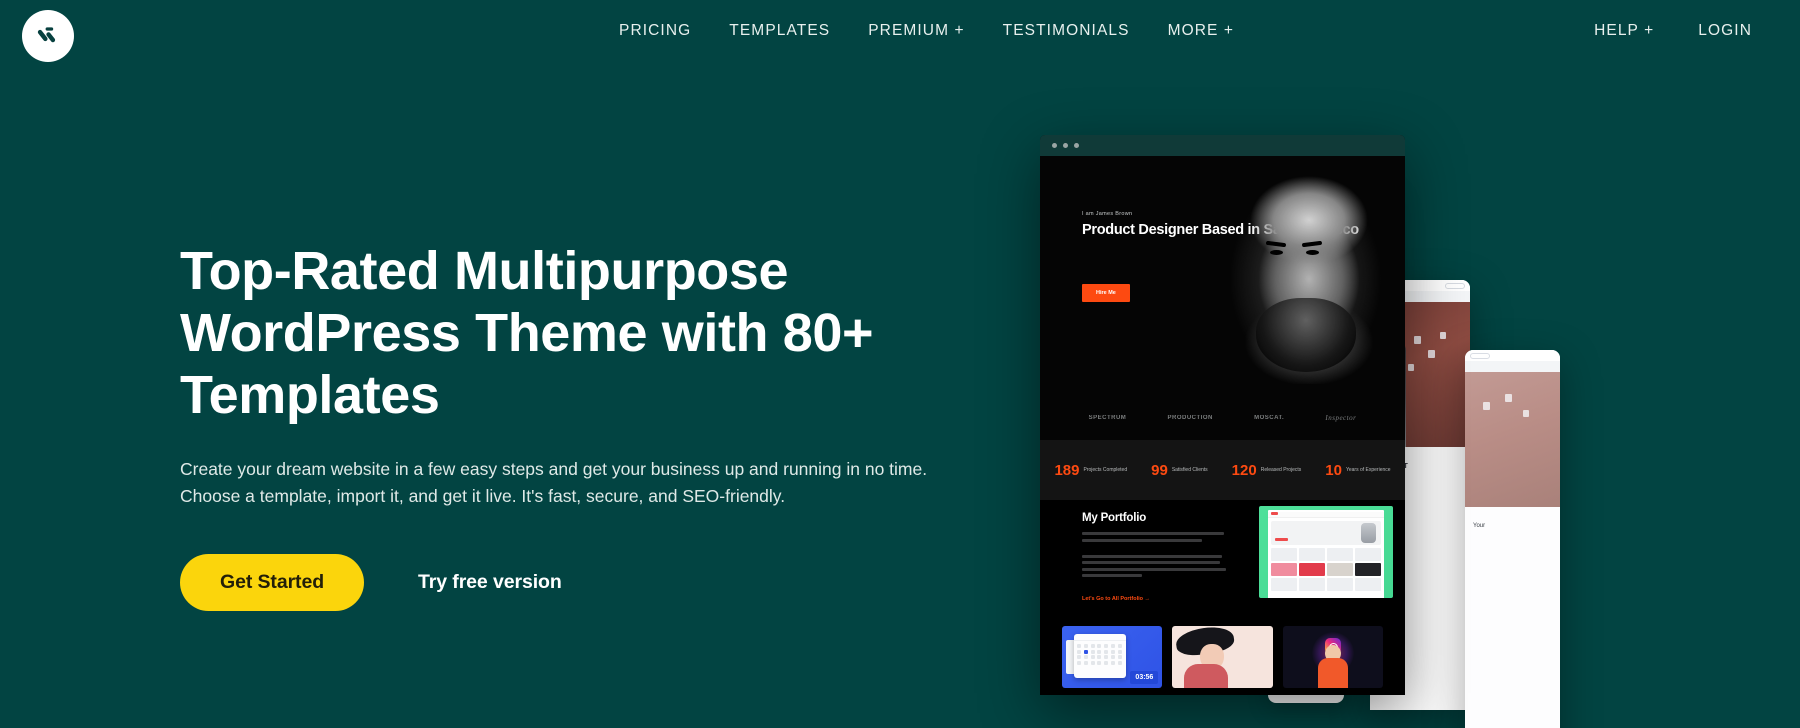 The width and height of the screenshot is (1800, 728). Describe the element at coordinates (916, 31) in the screenshot. I see `nav-item-premium: PREMIUM +` at that location.